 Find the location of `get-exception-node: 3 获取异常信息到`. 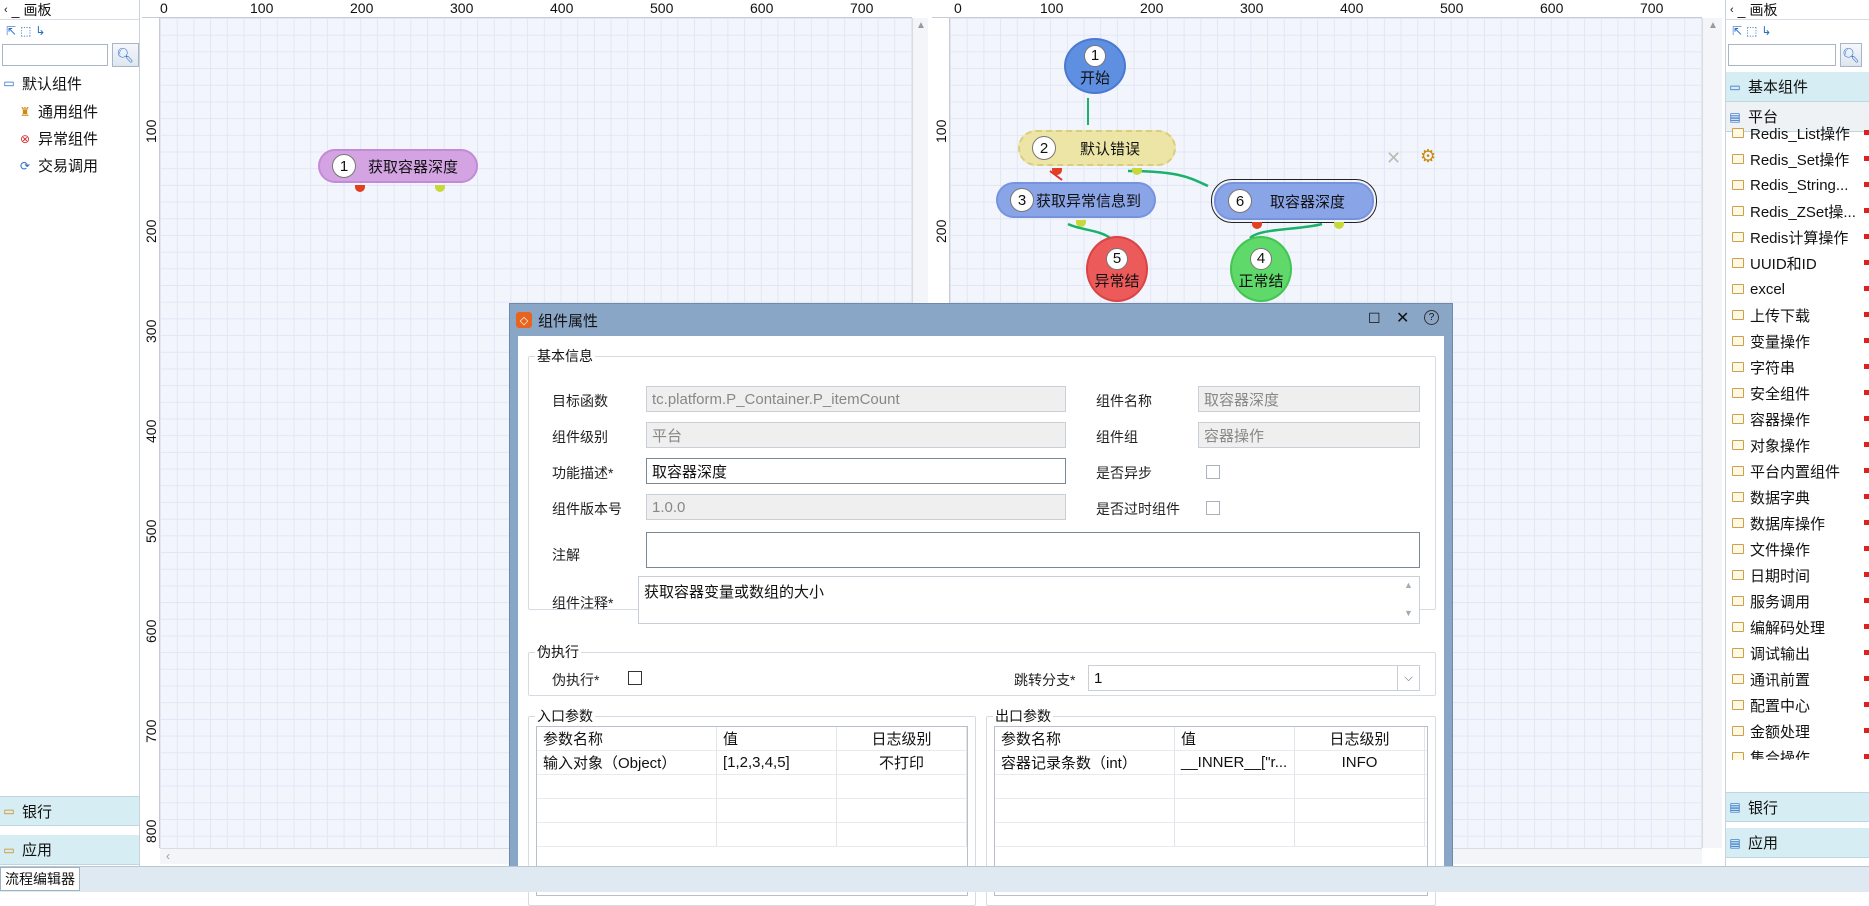

get-exception-node: 3 获取异常信息到 is located at coordinates (1076, 204).